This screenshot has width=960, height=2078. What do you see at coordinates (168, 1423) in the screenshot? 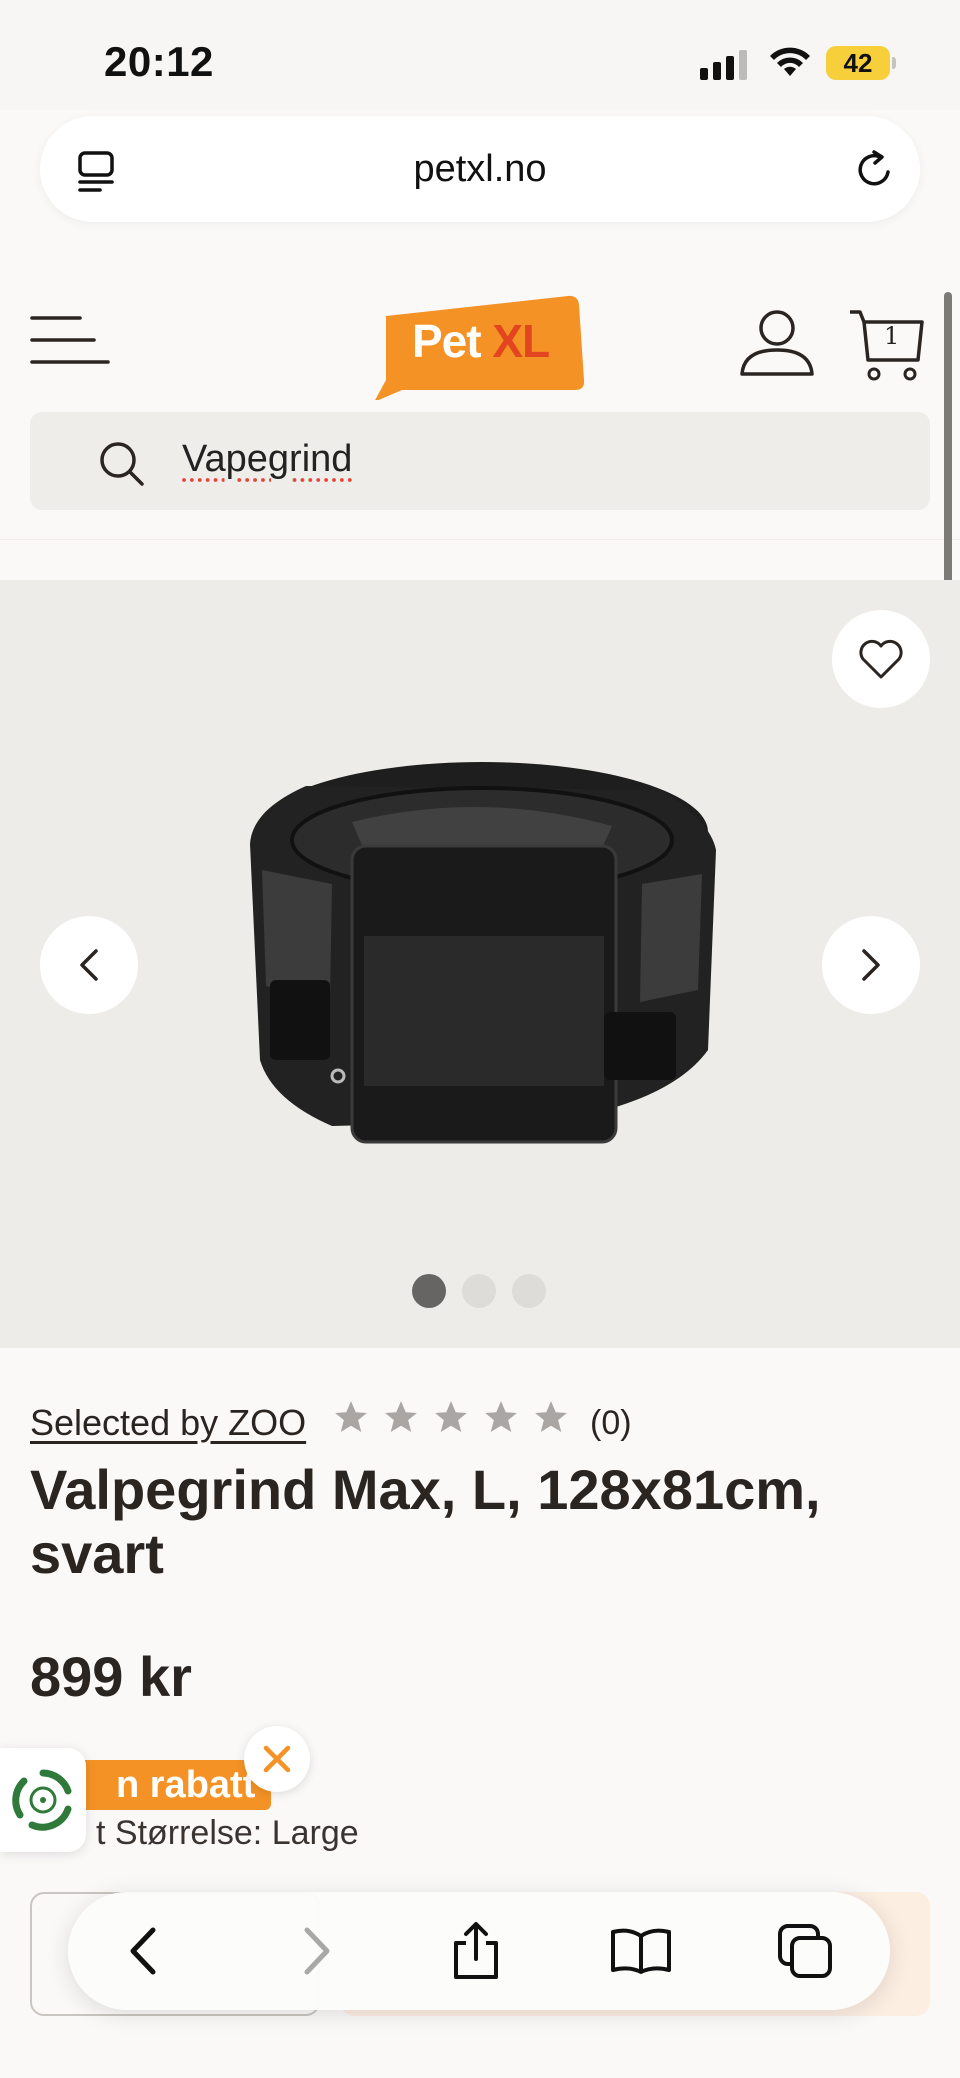
I see `brand-link: Selected by ZOO` at bounding box center [168, 1423].